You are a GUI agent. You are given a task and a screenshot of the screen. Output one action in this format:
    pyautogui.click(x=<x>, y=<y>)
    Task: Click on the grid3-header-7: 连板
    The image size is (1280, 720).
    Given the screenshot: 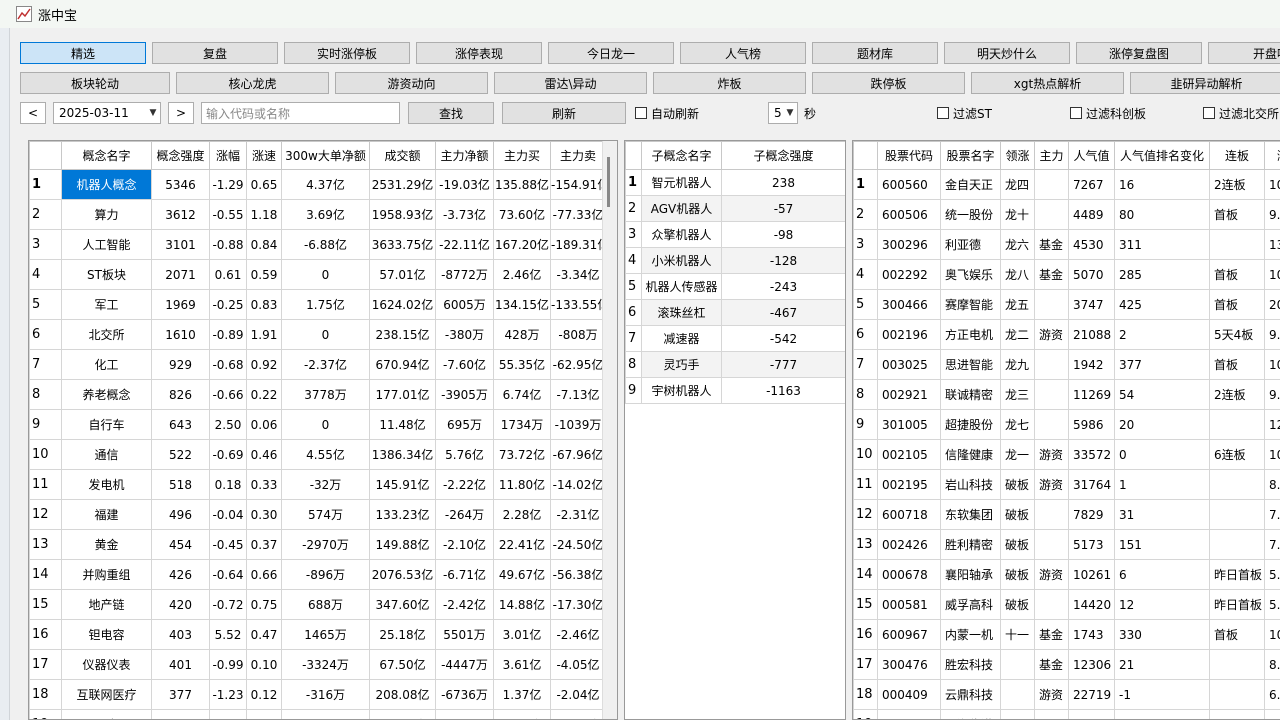 What is the action you would take?
    pyautogui.click(x=1237, y=155)
    